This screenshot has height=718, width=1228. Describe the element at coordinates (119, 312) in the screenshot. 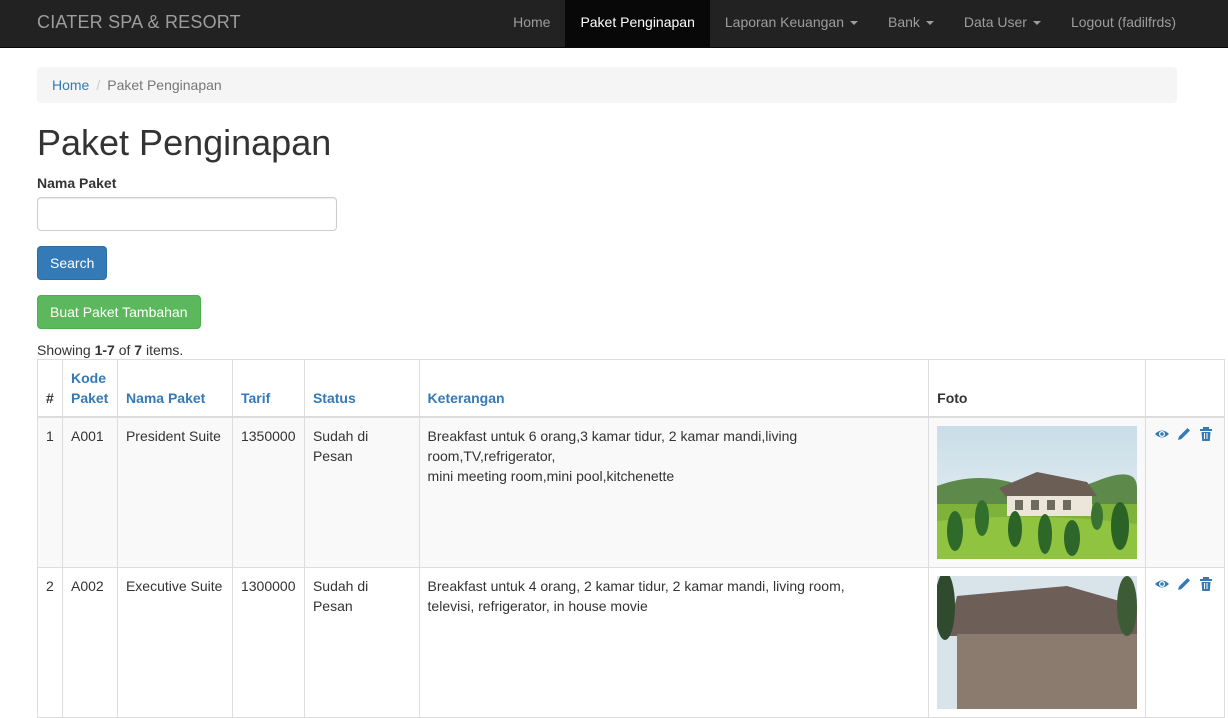

I see `buat-paket-tambahan-button: Buat Paket Tambahan` at that location.